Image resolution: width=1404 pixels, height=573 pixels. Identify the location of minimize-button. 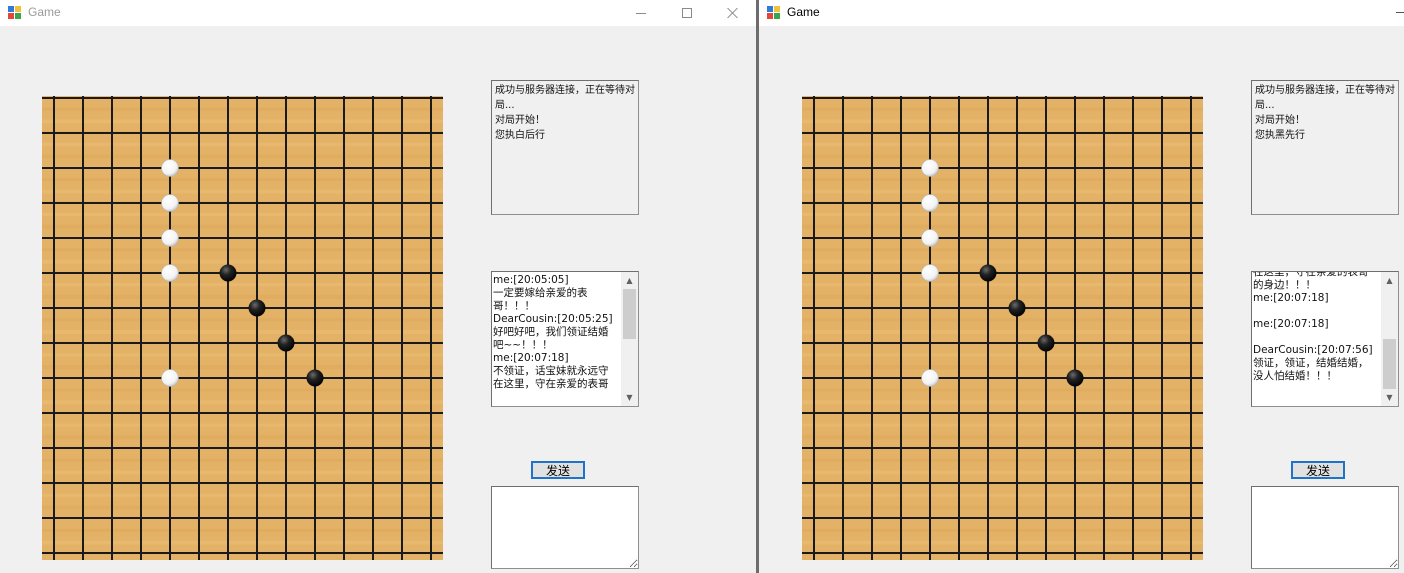
(641, 13).